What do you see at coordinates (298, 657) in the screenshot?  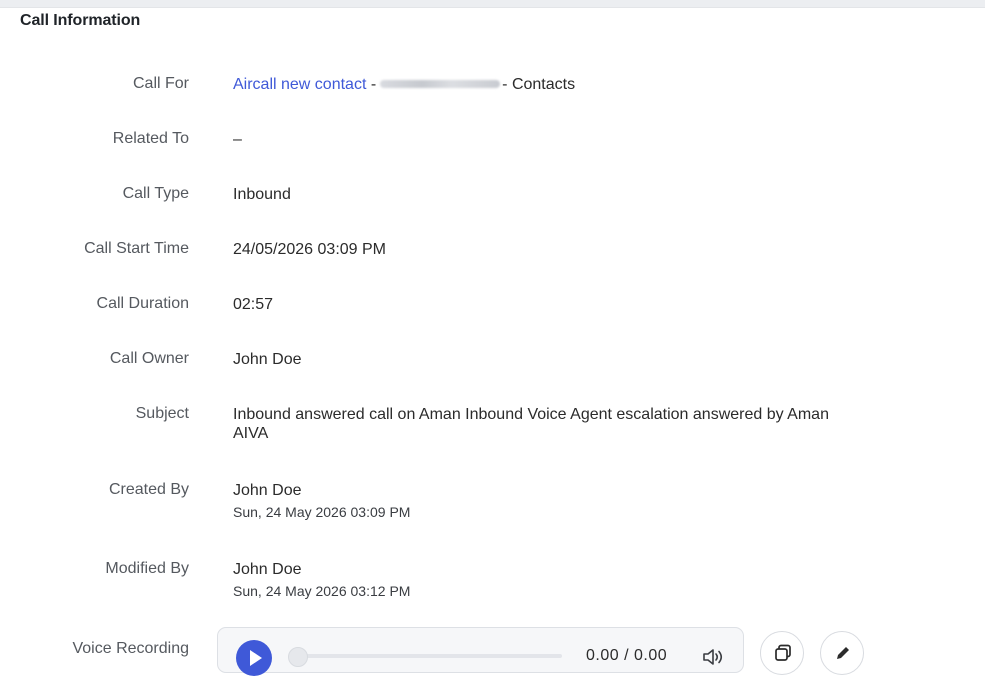 I see `progress-thumb` at bounding box center [298, 657].